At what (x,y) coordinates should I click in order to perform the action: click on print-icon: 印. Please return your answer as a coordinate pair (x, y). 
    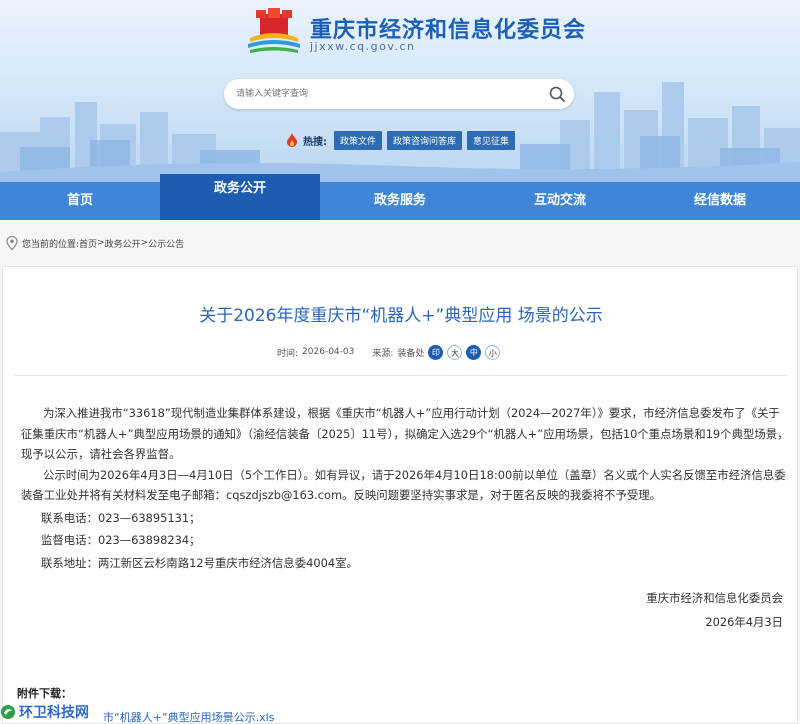
    Looking at the image, I should click on (436, 352).